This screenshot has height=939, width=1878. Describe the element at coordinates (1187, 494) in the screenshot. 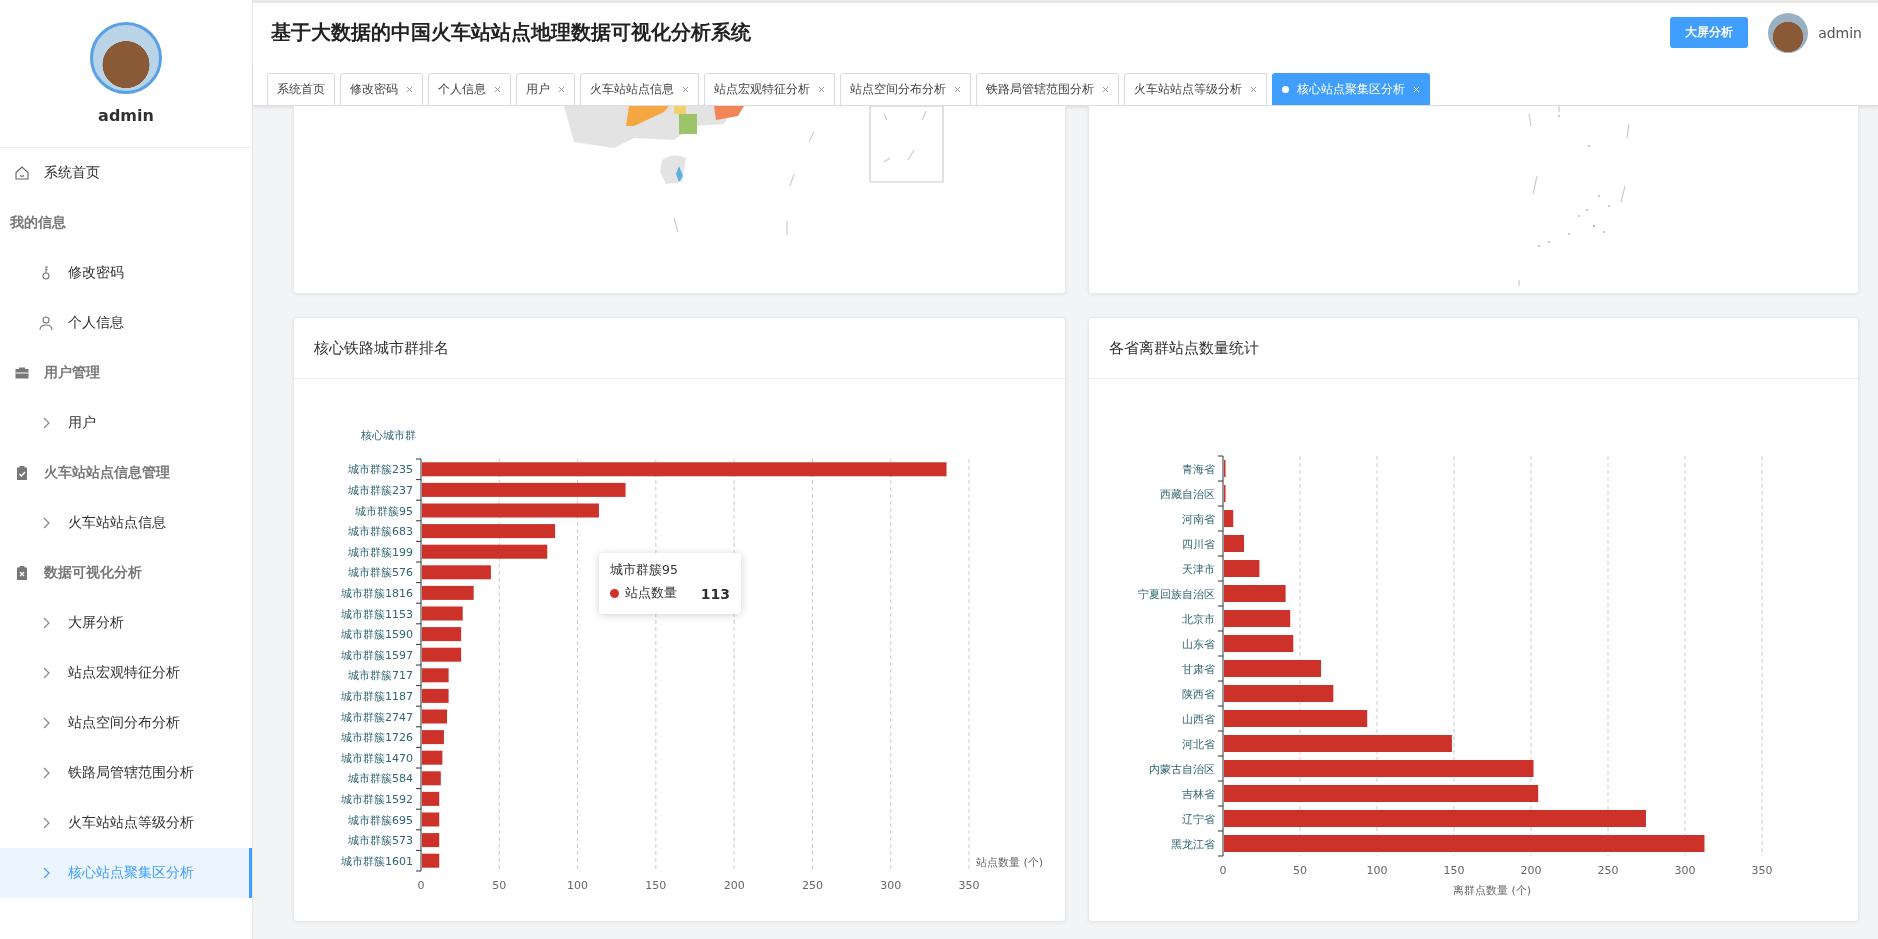

I see `category-label: 西藏自治区` at that location.